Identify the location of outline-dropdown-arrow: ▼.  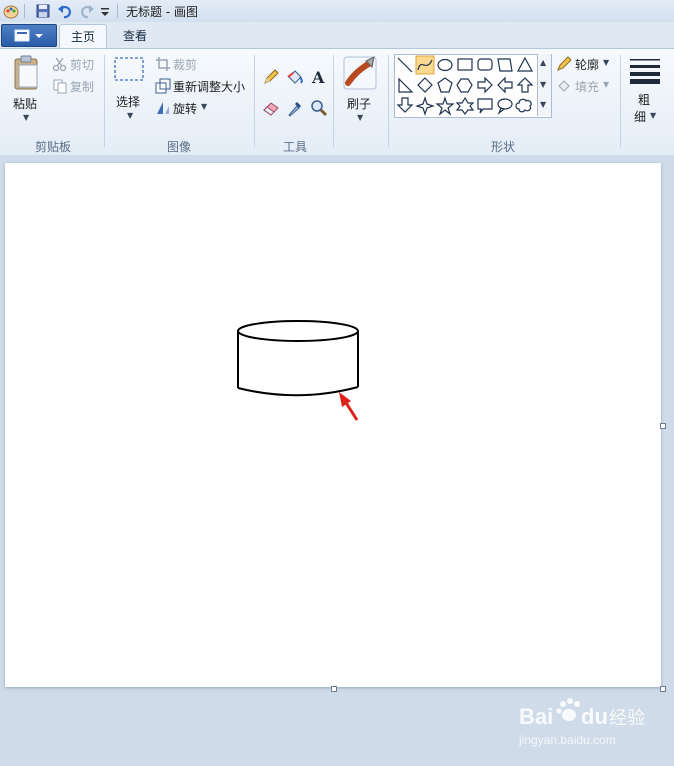
(606, 62).